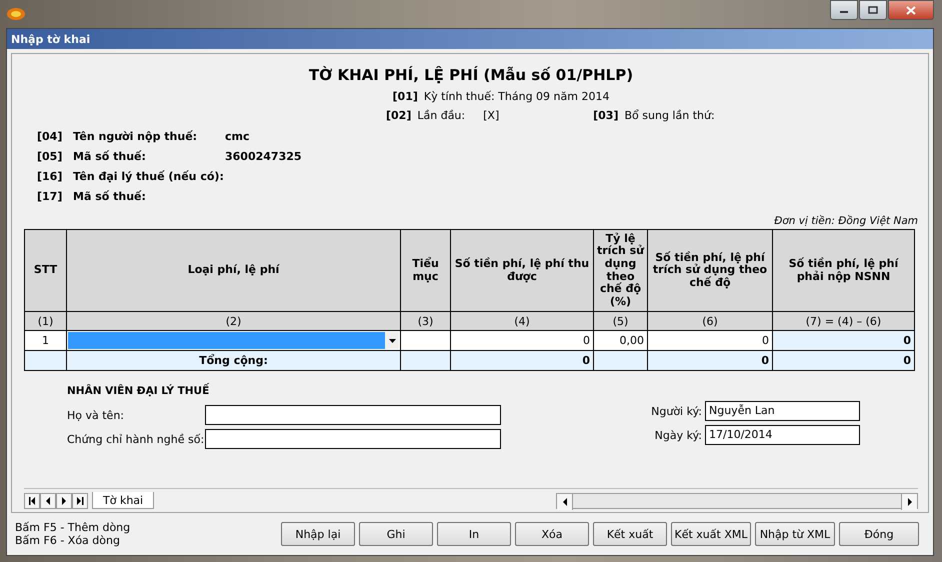 This screenshot has height=562, width=942. I want to click on action-button: Kết xuất, so click(630, 534).